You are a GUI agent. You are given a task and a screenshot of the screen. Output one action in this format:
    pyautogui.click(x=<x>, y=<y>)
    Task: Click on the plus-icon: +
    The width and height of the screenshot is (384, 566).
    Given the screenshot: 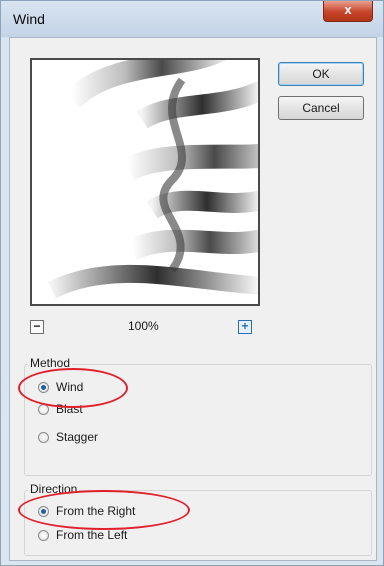 What is the action you would take?
    pyautogui.click(x=245, y=326)
    